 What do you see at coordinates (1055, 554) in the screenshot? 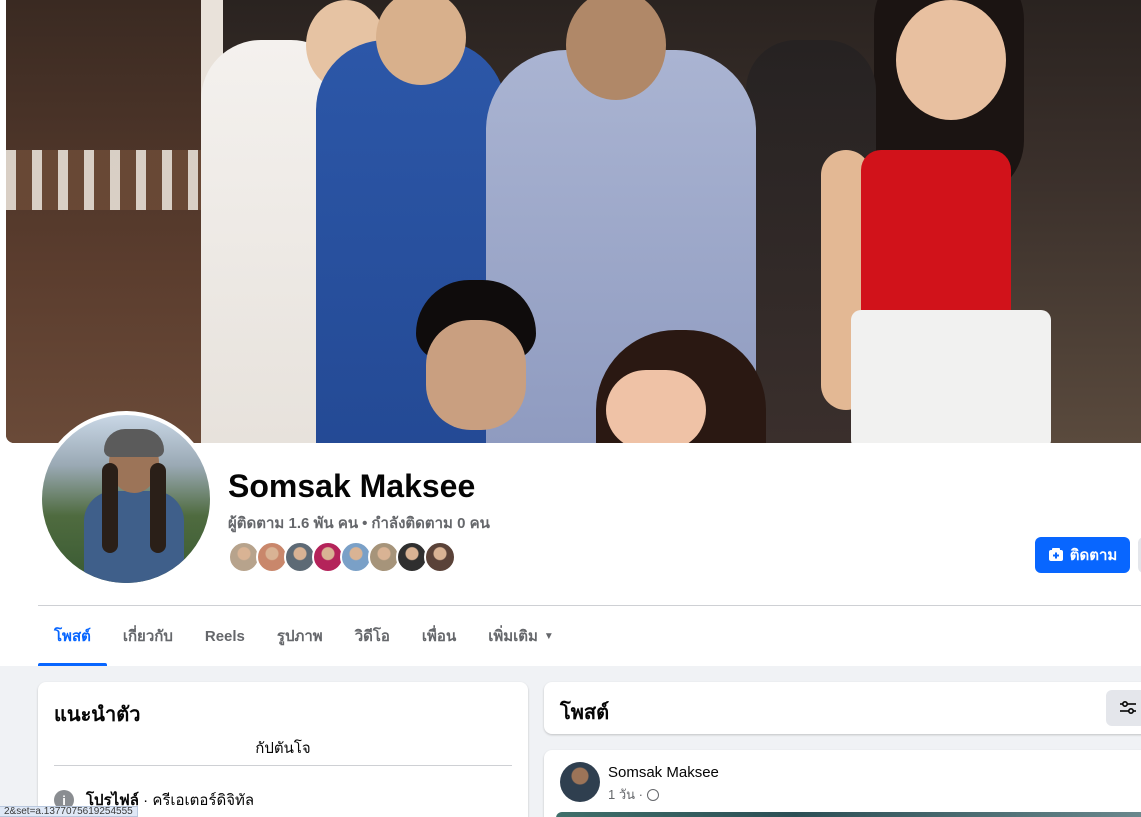
I see `follow-icon` at bounding box center [1055, 554].